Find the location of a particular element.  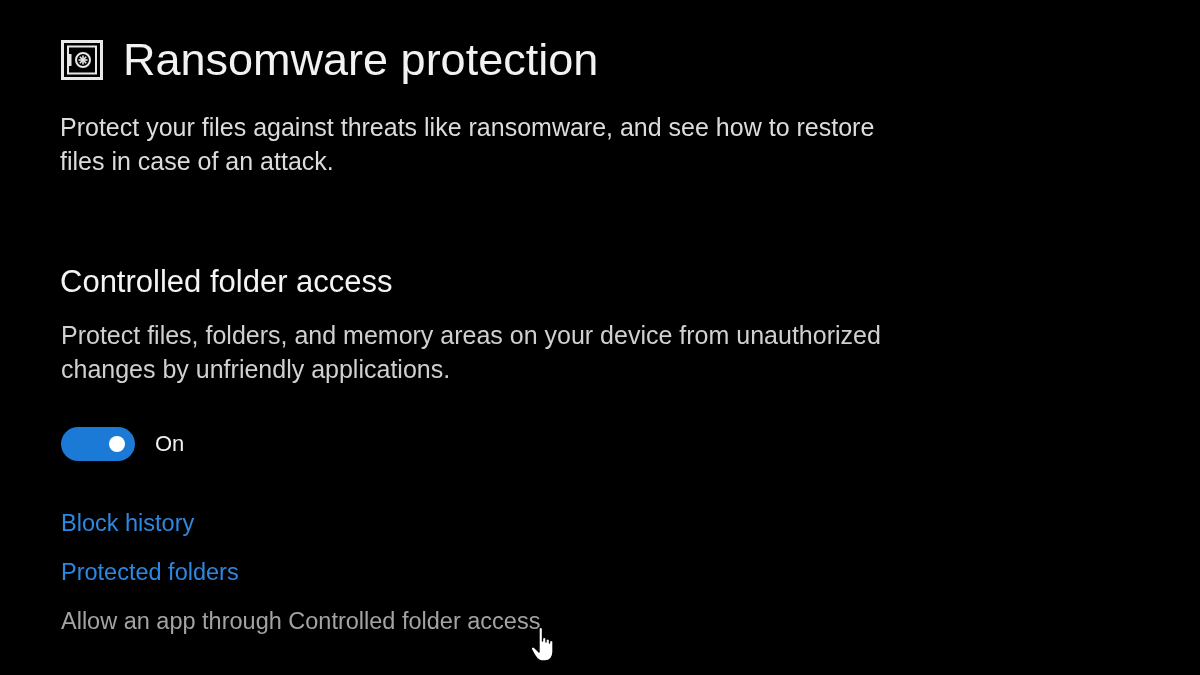

section-heading: Controlled folder access is located at coordinates (226, 282).